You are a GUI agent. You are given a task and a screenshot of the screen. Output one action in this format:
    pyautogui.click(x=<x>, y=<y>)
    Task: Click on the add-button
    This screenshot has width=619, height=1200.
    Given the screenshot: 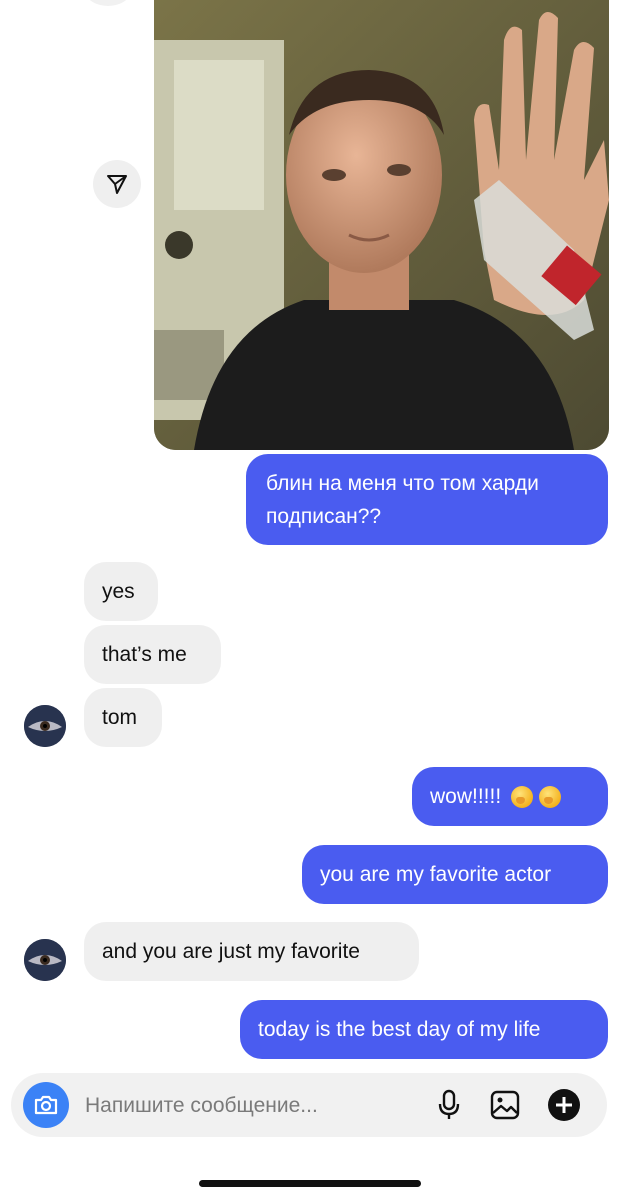 What is the action you would take?
    pyautogui.click(x=564, y=1105)
    